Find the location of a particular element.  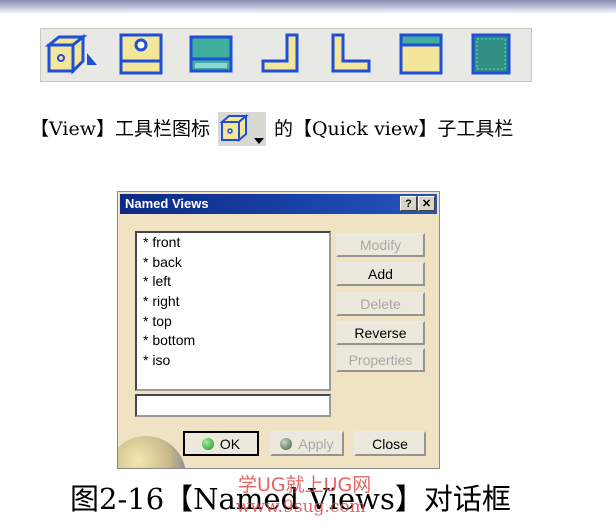

list-item-front: * front is located at coordinates (233, 243).